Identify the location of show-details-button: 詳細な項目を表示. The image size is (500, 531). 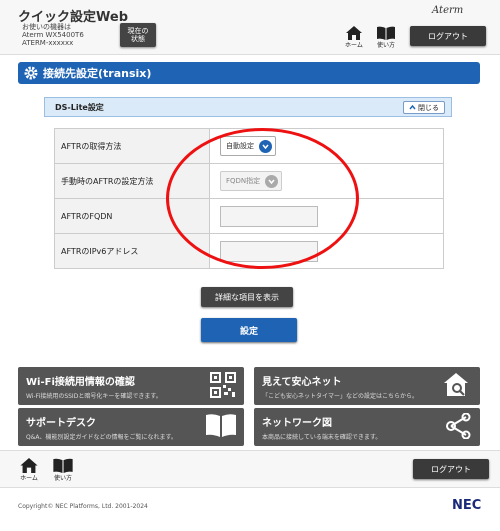
(247, 297).